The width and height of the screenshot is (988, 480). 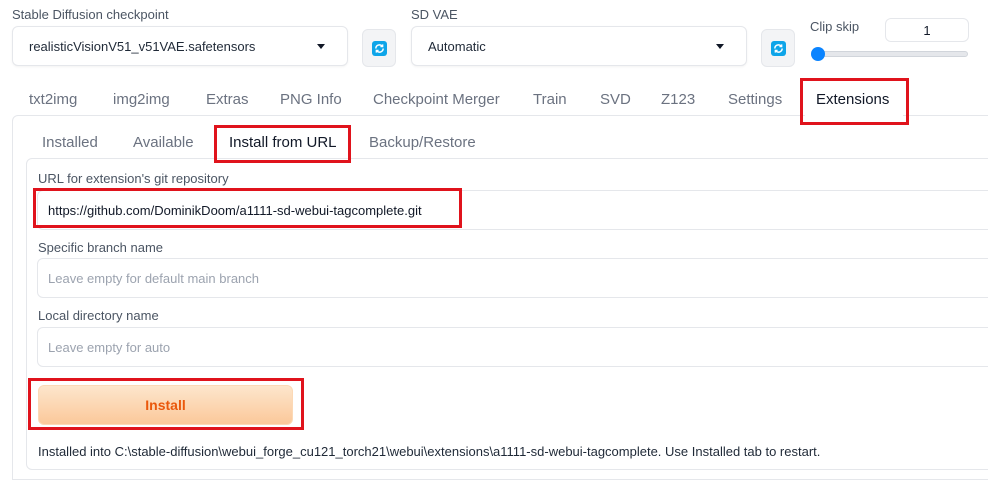 What do you see at coordinates (70, 142) in the screenshot?
I see `subtab-installed: Installed` at bounding box center [70, 142].